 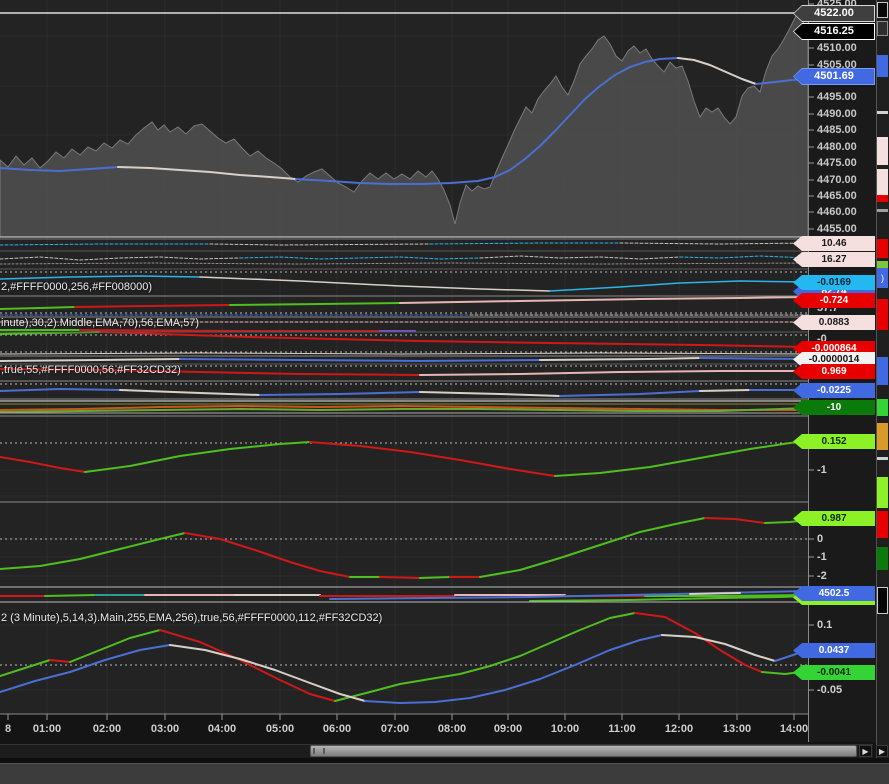 I want to click on scrollbar-right-arrow-button: ▶, so click(x=865, y=751).